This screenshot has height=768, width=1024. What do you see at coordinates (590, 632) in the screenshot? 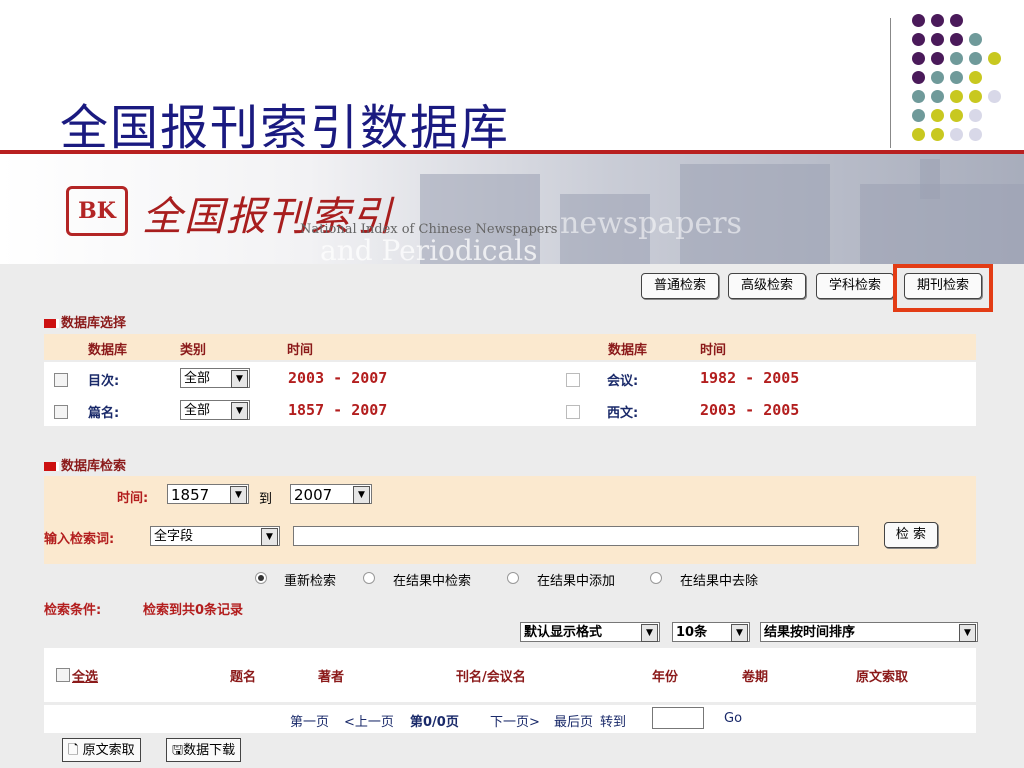
I see `display-format-select: 默认显示格式 ▼` at bounding box center [590, 632].